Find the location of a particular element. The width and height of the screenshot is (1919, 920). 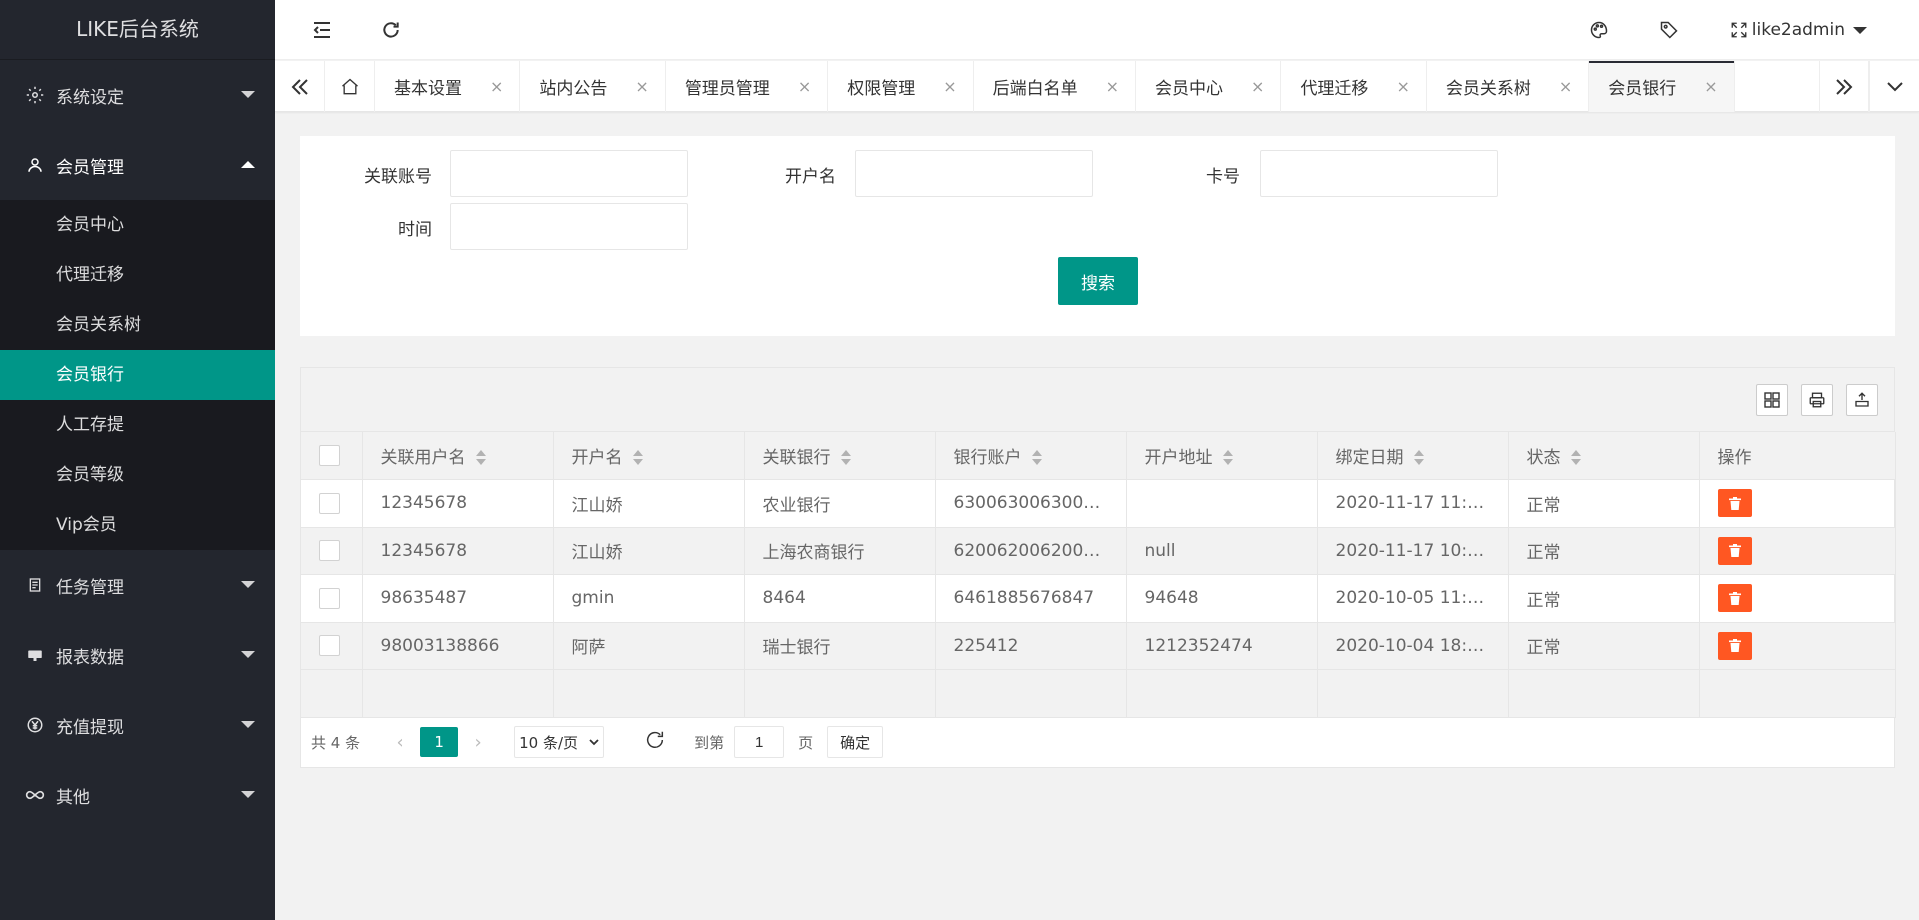

tab-label: 会员银行 is located at coordinates (1642, 89).